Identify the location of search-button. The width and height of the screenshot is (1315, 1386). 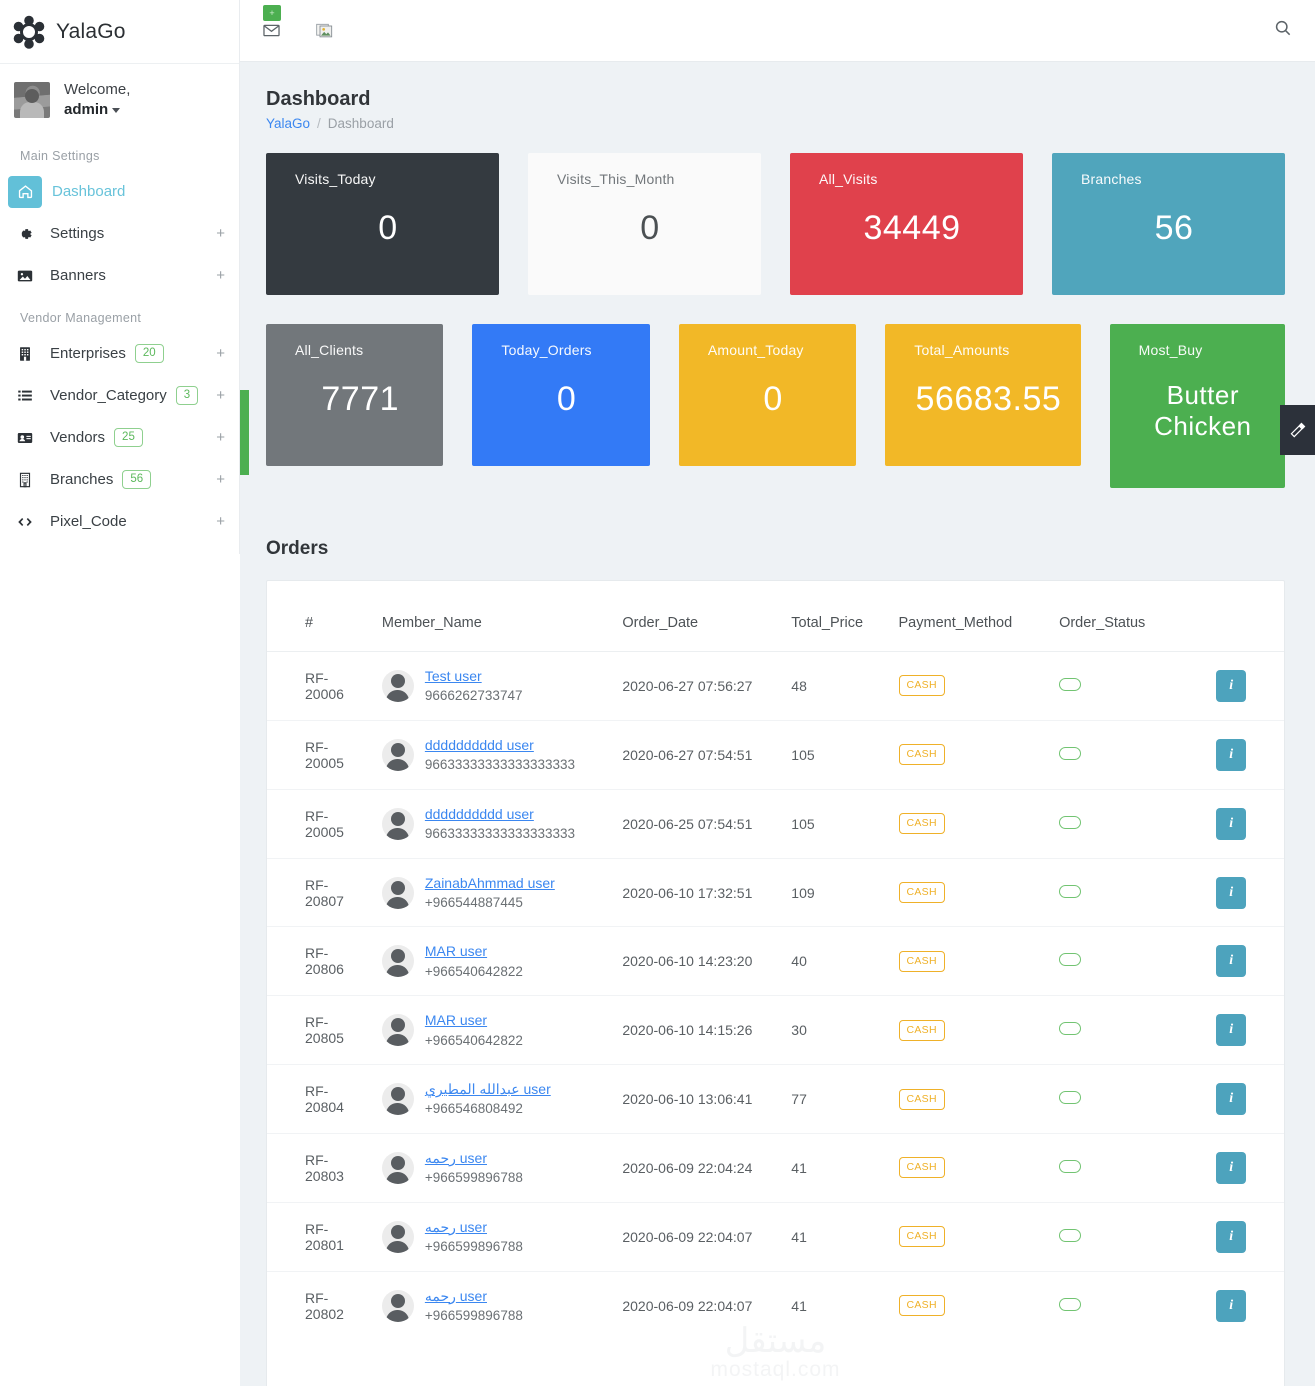
(1283, 30).